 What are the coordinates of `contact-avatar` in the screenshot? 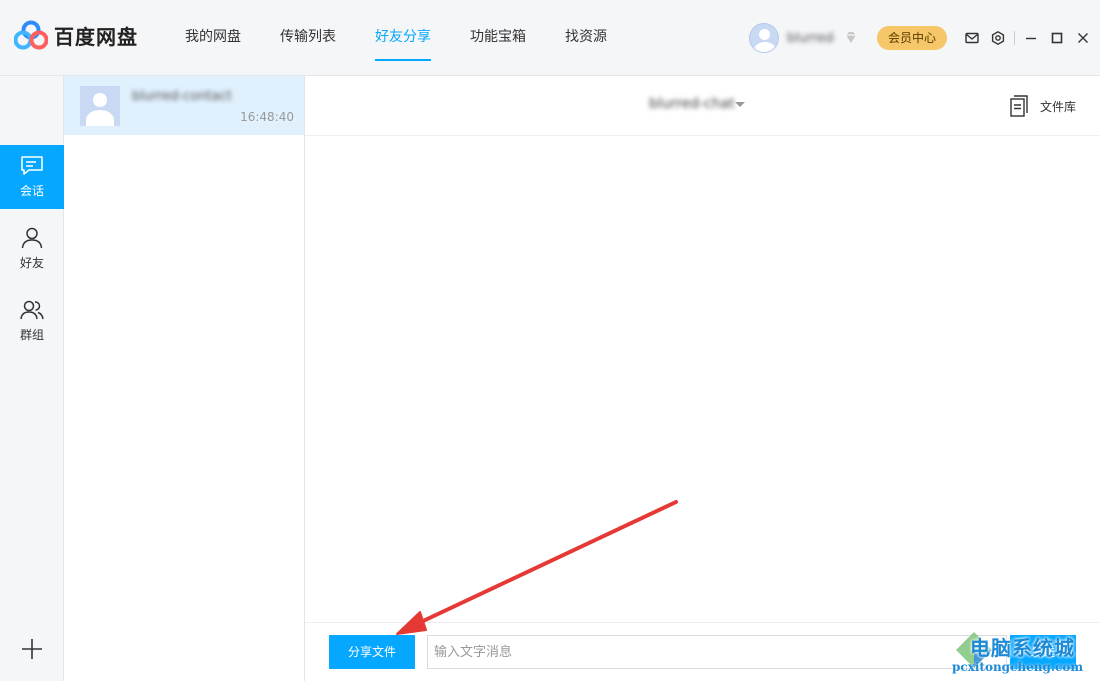 It's located at (100, 106).